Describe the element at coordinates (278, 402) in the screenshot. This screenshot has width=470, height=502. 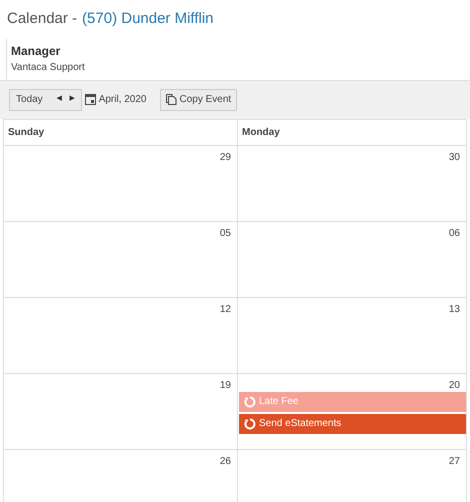
I see `event-label: Late Fee` at that location.